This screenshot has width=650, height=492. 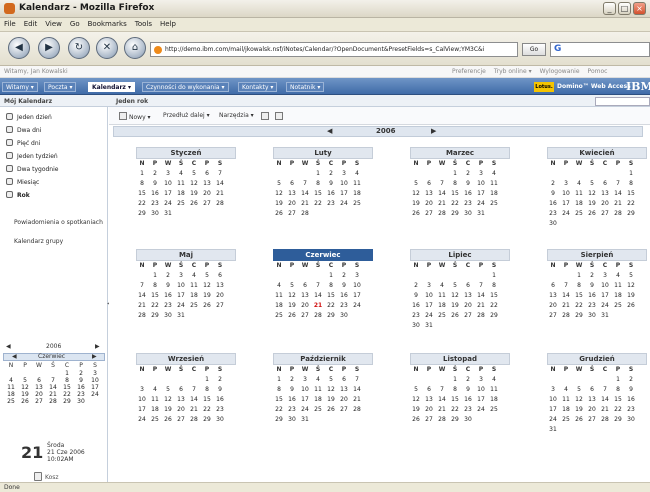 What do you see at coordinates (143, 24) in the screenshot?
I see `menu-tools: Tools` at bounding box center [143, 24].